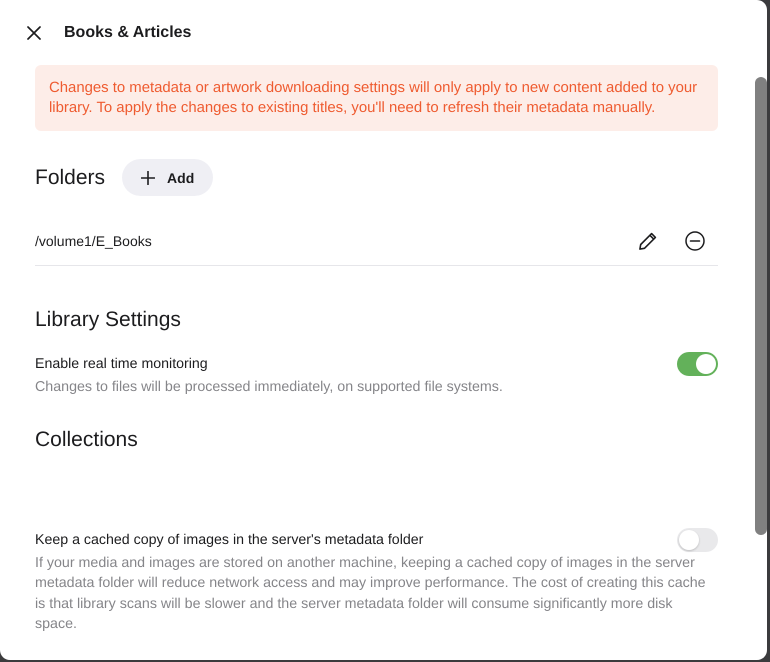 Image resolution: width=770 pixels, height=662 pixels. Describe the element at coordinates (269, 387) in the screenshot. I see `setting-description: Changes to files will be processed immediately, on supported file systems.` at that location.